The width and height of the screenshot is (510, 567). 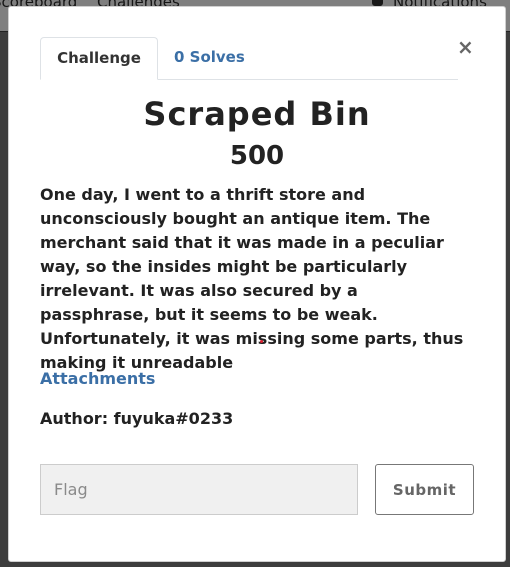 I want to click on tab-challenge: Challenge, so click(x=99, y=58).